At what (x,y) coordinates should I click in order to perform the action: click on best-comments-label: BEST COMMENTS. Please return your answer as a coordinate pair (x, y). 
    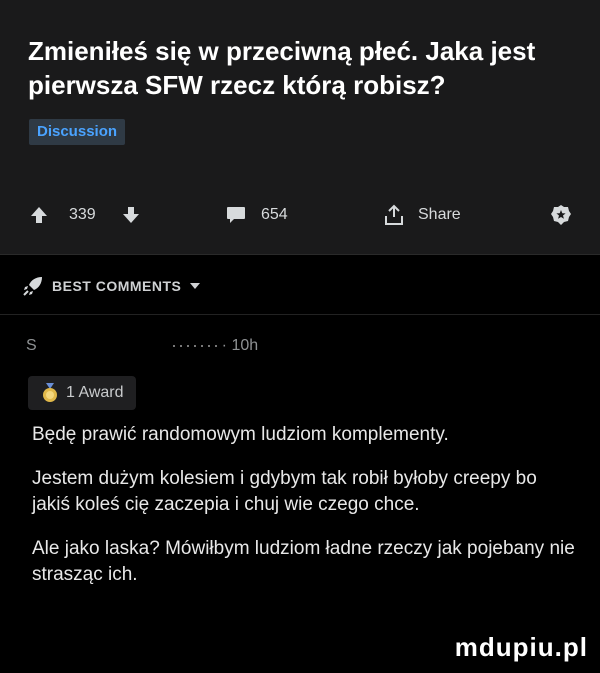
    Looking at the image, I should click on (117, 286).